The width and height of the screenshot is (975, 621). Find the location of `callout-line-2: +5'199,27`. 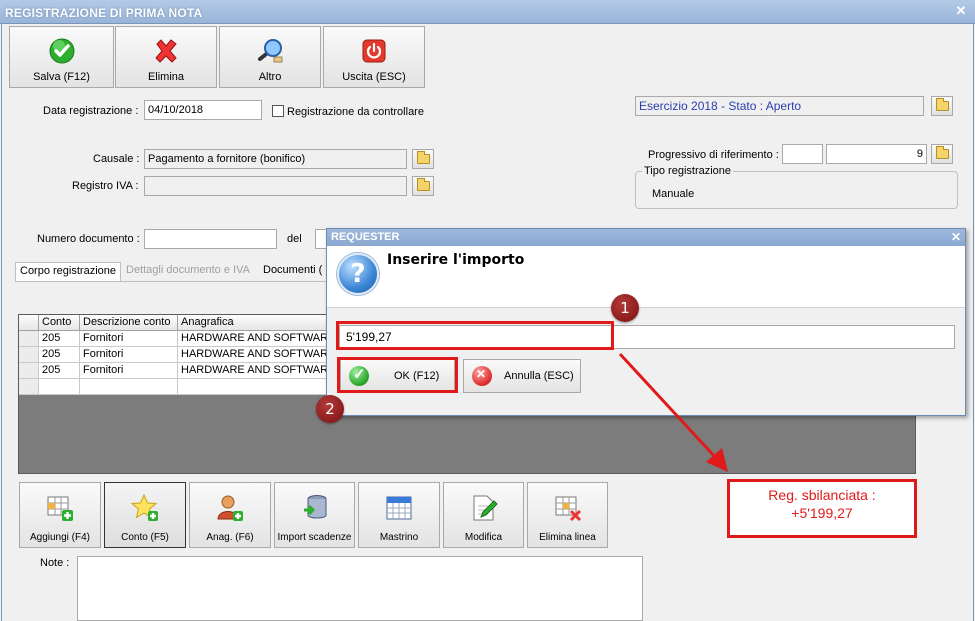

callout-line-2: +5'199,27 is located at coordinates (822, 513).